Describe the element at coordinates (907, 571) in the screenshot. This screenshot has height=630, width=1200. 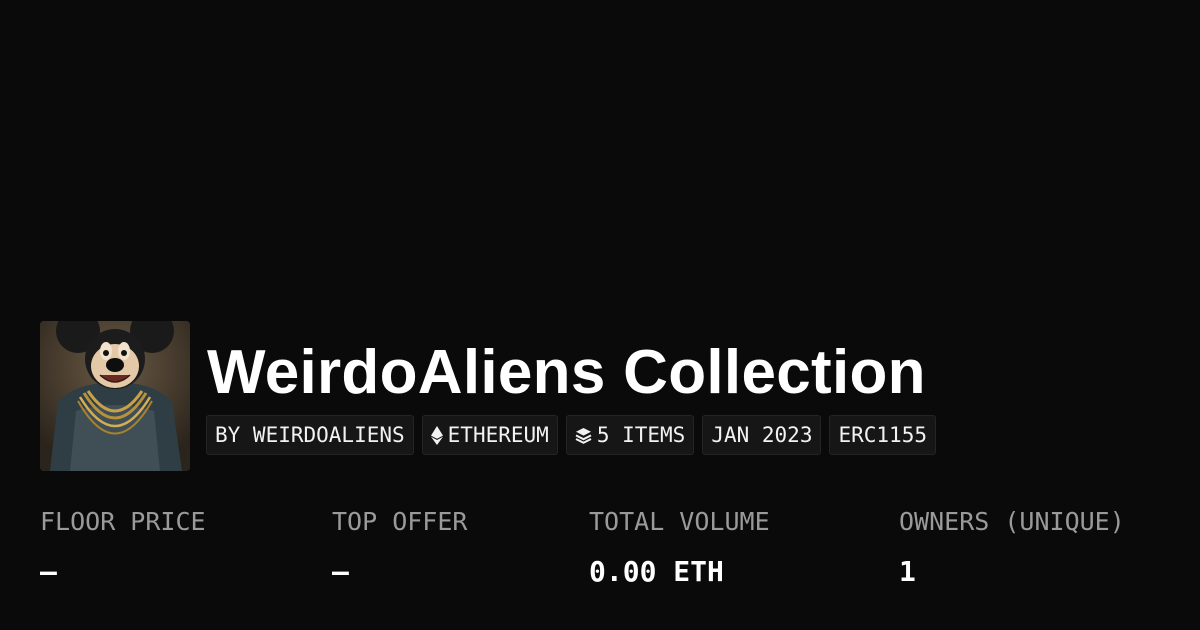
I see `owners-value: 1` at that location.